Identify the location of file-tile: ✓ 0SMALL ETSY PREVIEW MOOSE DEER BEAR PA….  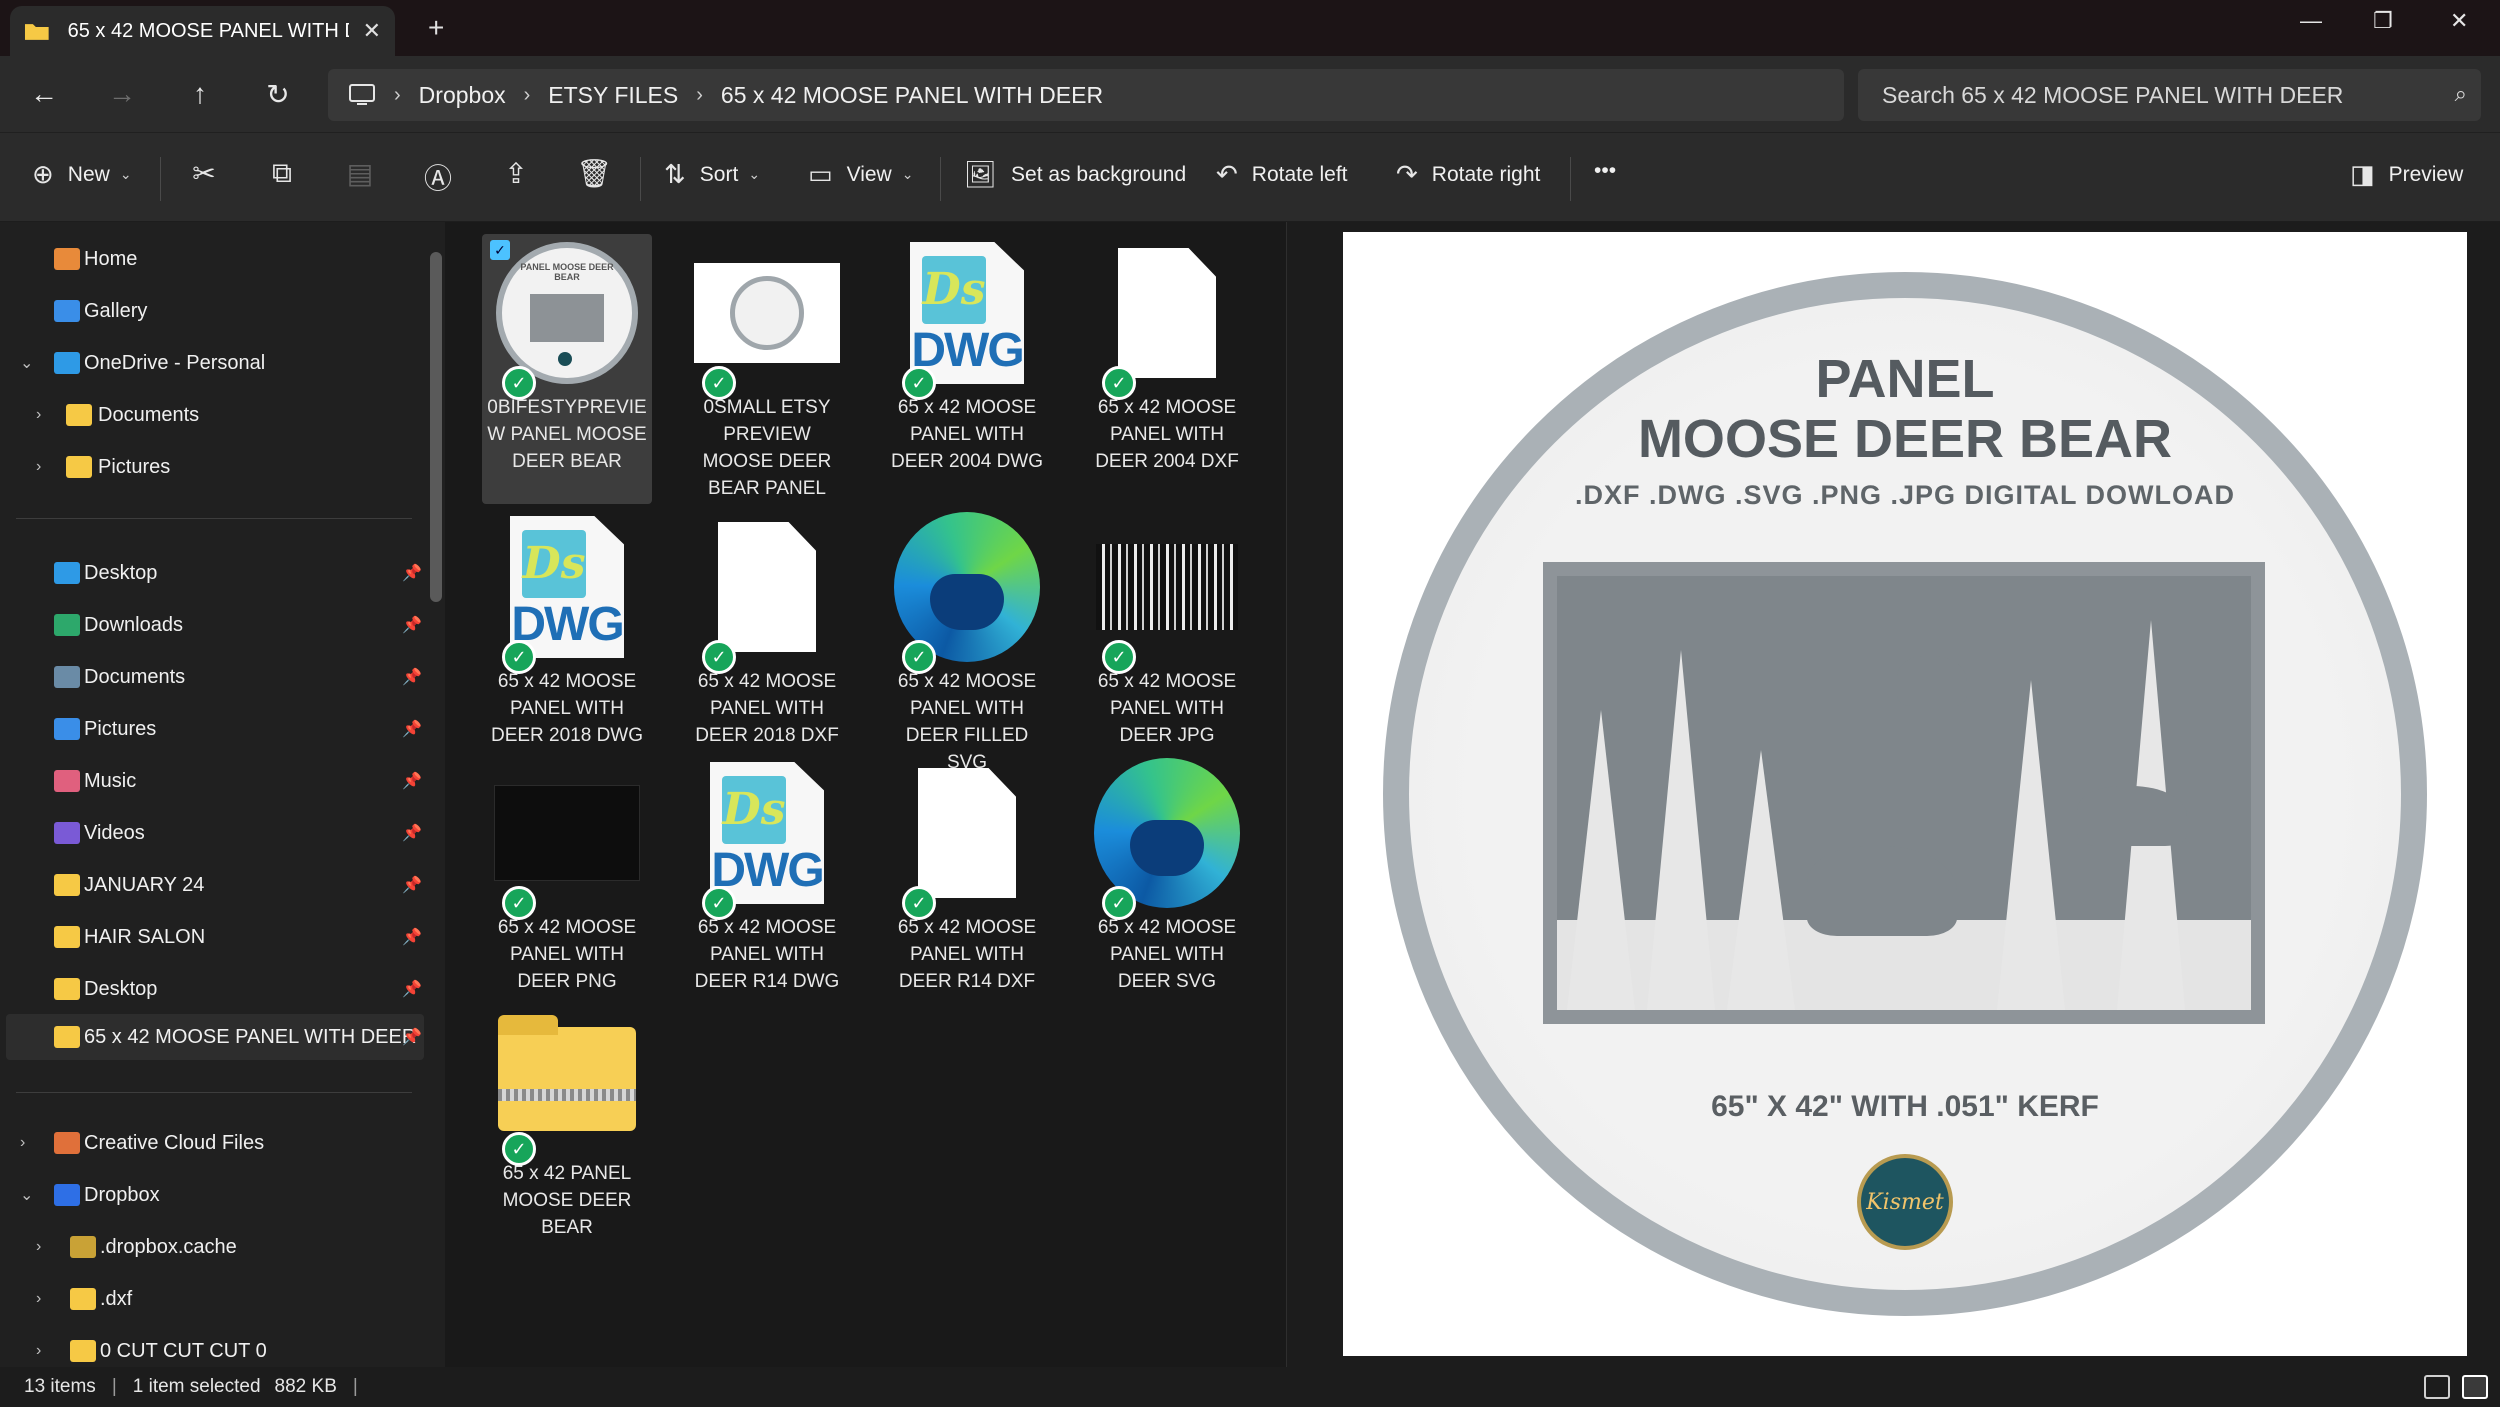
(767, 369).